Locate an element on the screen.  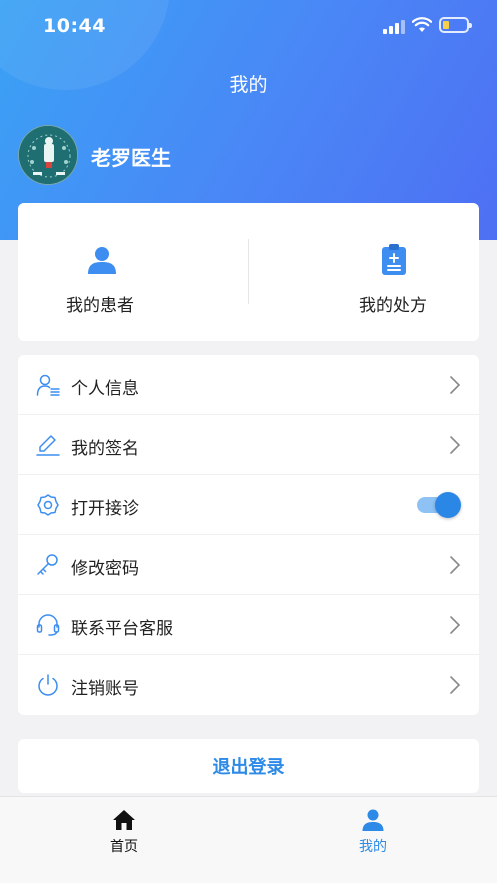
quick-actions-card: 我的患者 我的处方 is located at coordinates (248, 272).